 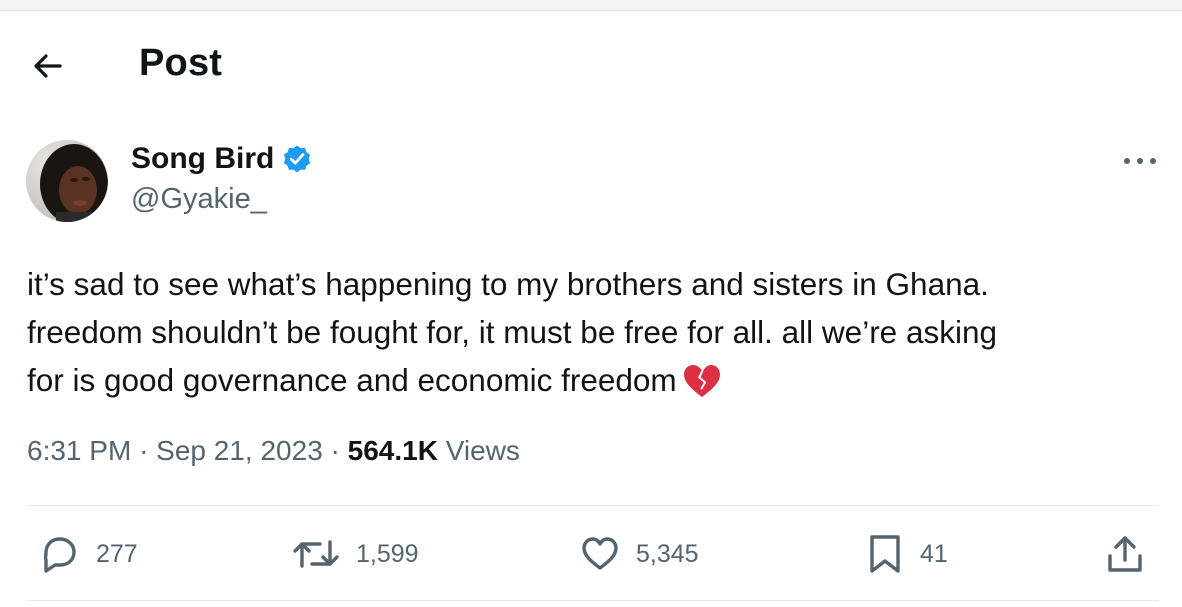 I want to click on author-name-row: Song Bird, so click(x=221, y=159).